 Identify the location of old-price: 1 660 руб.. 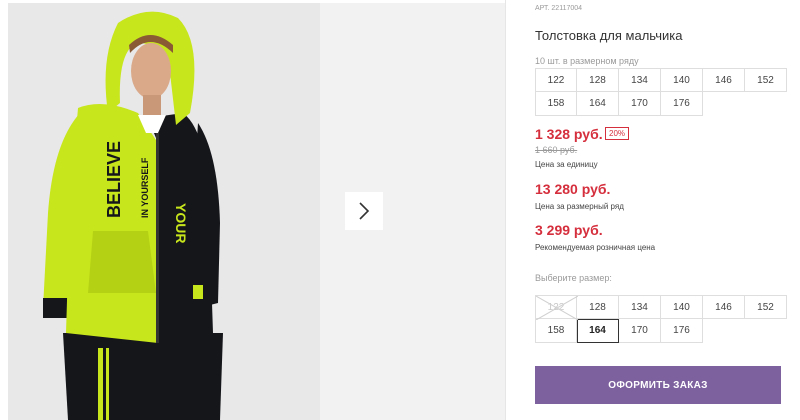
(556, 150).